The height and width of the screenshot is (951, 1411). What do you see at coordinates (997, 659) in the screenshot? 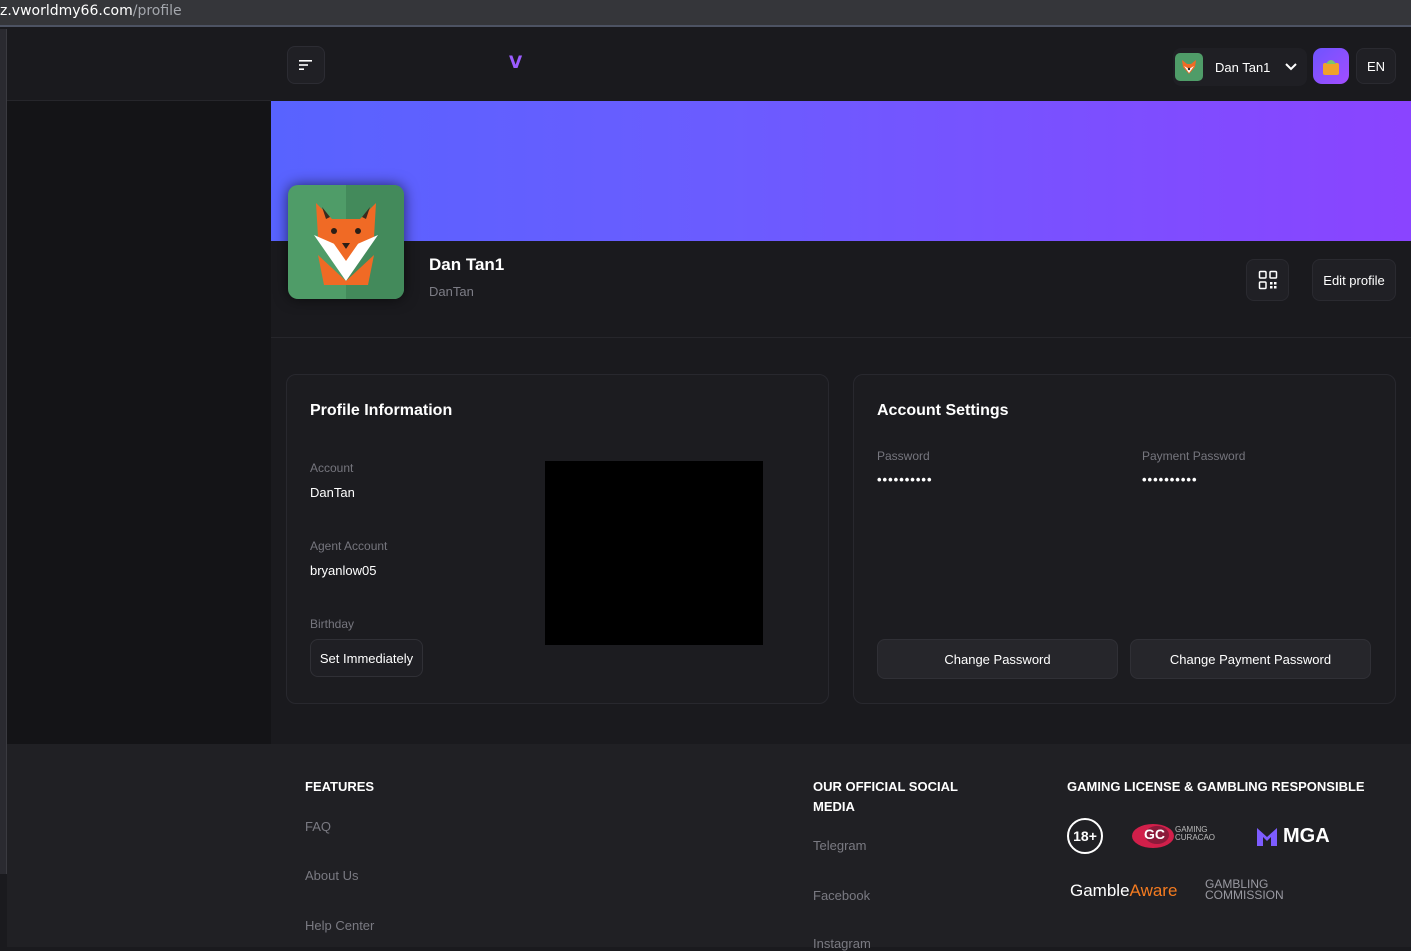
I see `change-password-button: Change Password` at bounding box center [997, 659].